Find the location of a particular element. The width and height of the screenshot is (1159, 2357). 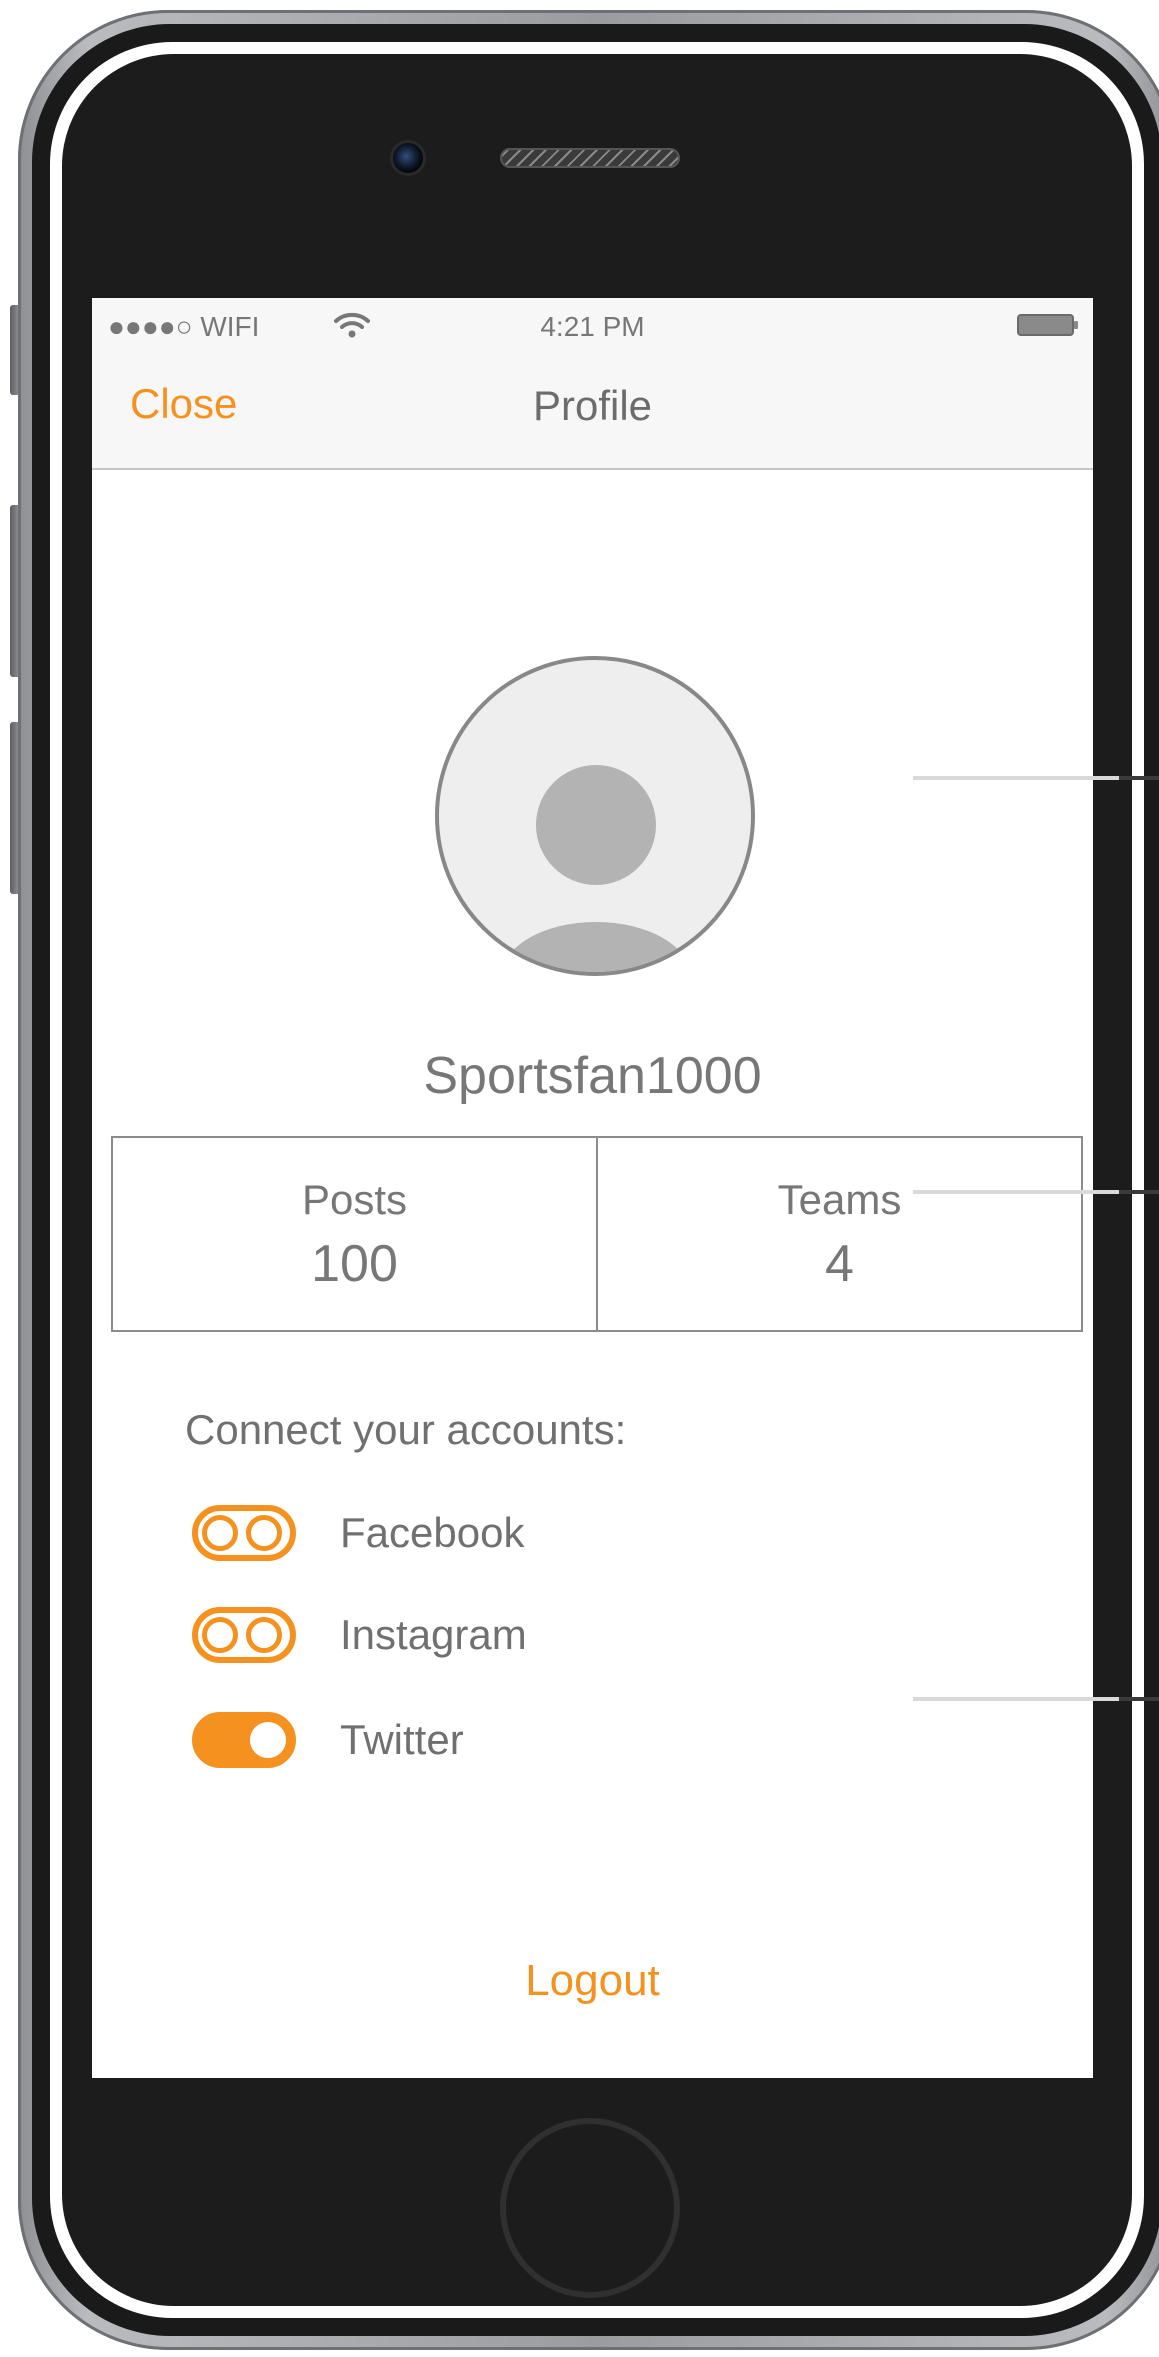

username: Sportsfan1000 is located at coordinates (592, 1076).